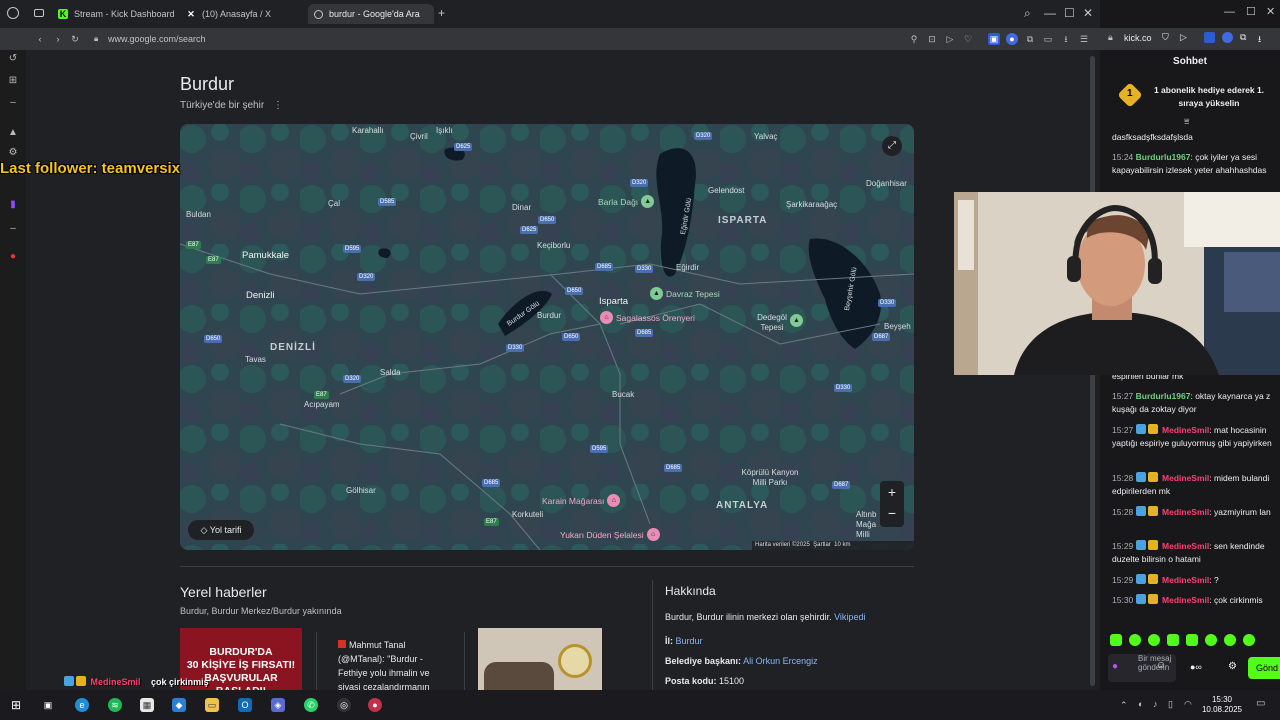  I want to click on reload-icon: ↻, so click(75, 39).